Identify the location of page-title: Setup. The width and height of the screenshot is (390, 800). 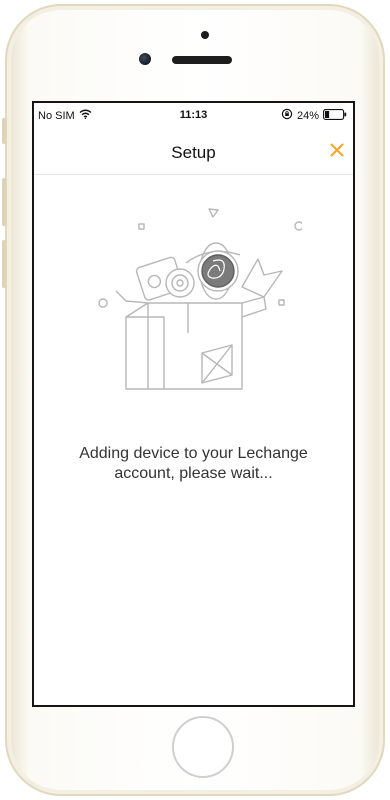
(193, 152).